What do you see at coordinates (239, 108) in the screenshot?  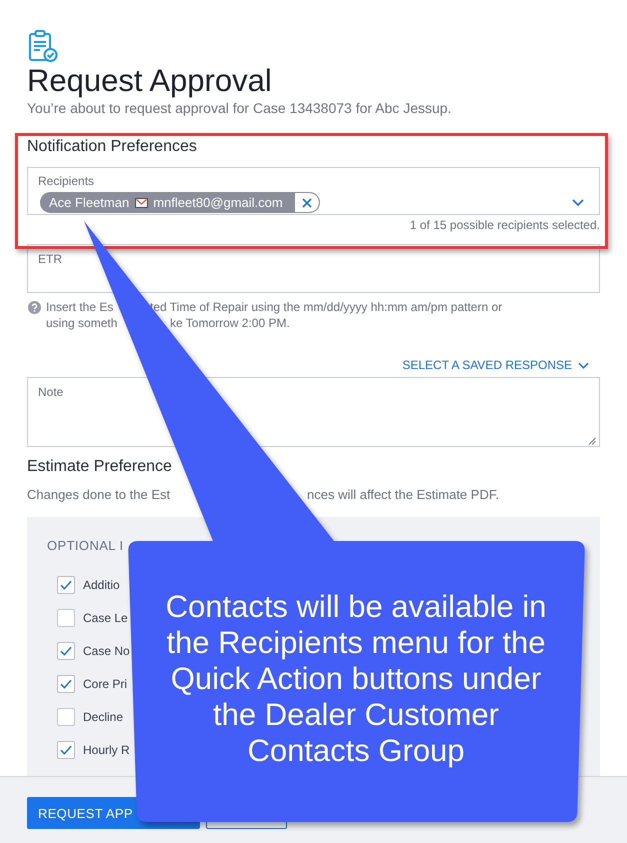 I see `page-subtitle: You’re about to request approval for Case 13438073 for Abc Jessup.` at bounding box center [239, 108].